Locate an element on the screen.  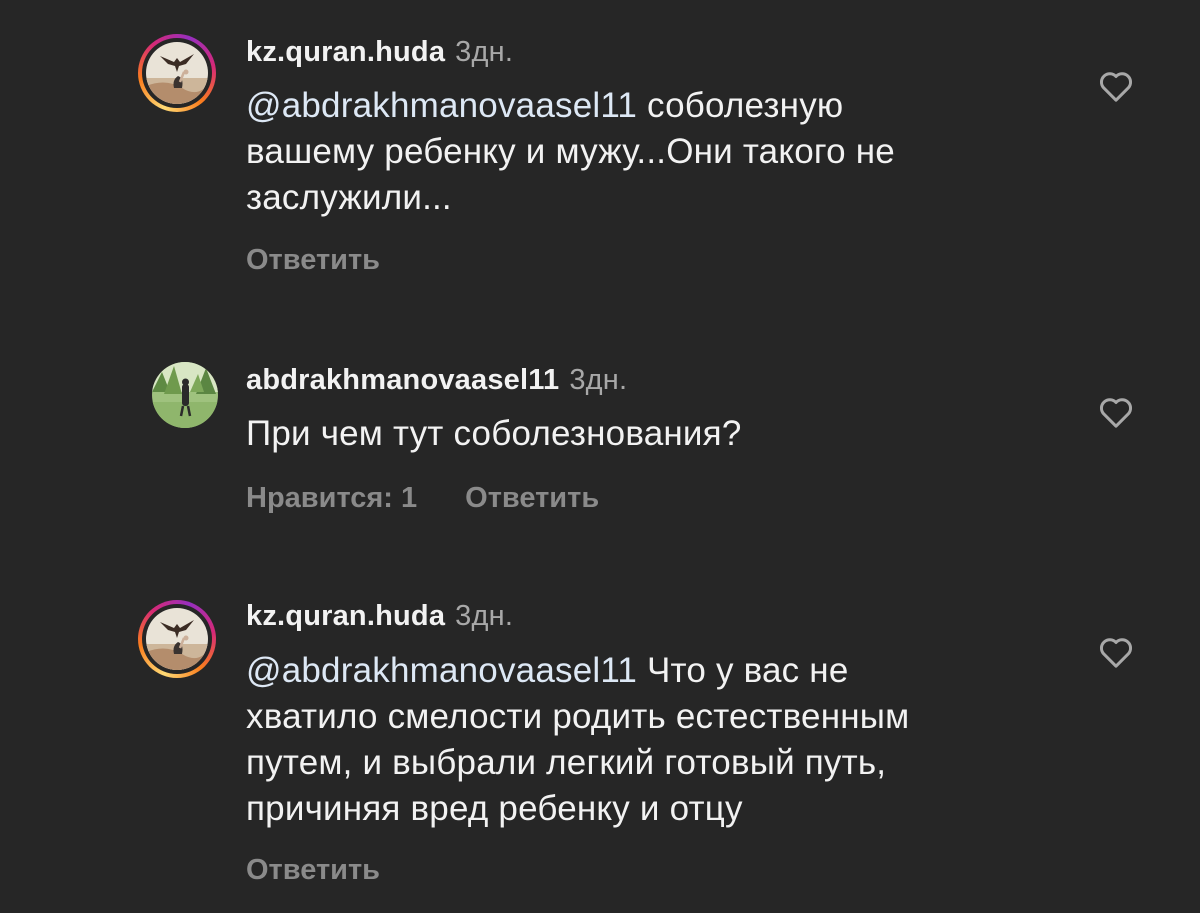
comment-text-line: хватило смелости родить естественным is located at coordinates (578, 716).